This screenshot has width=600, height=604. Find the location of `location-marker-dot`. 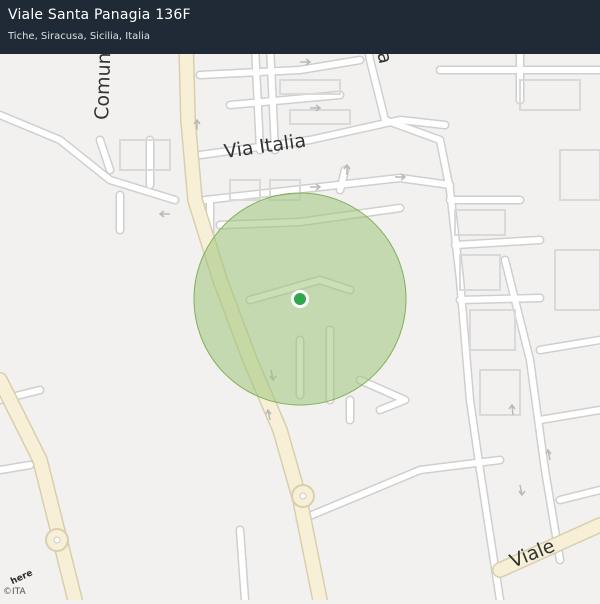

location-marker-dot is located at coordinates (300, 299).